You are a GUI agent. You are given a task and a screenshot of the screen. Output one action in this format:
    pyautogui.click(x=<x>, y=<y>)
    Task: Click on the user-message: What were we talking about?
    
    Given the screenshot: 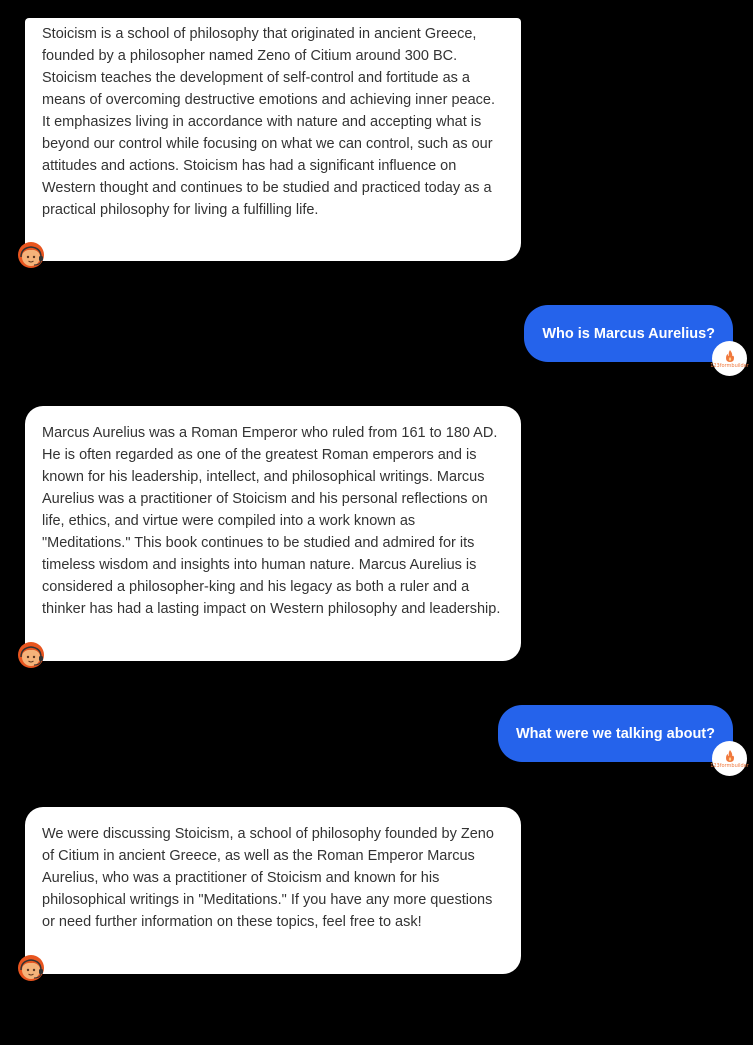 What is the action you would take?
    pyautogui.click(x=615, y=733)
    